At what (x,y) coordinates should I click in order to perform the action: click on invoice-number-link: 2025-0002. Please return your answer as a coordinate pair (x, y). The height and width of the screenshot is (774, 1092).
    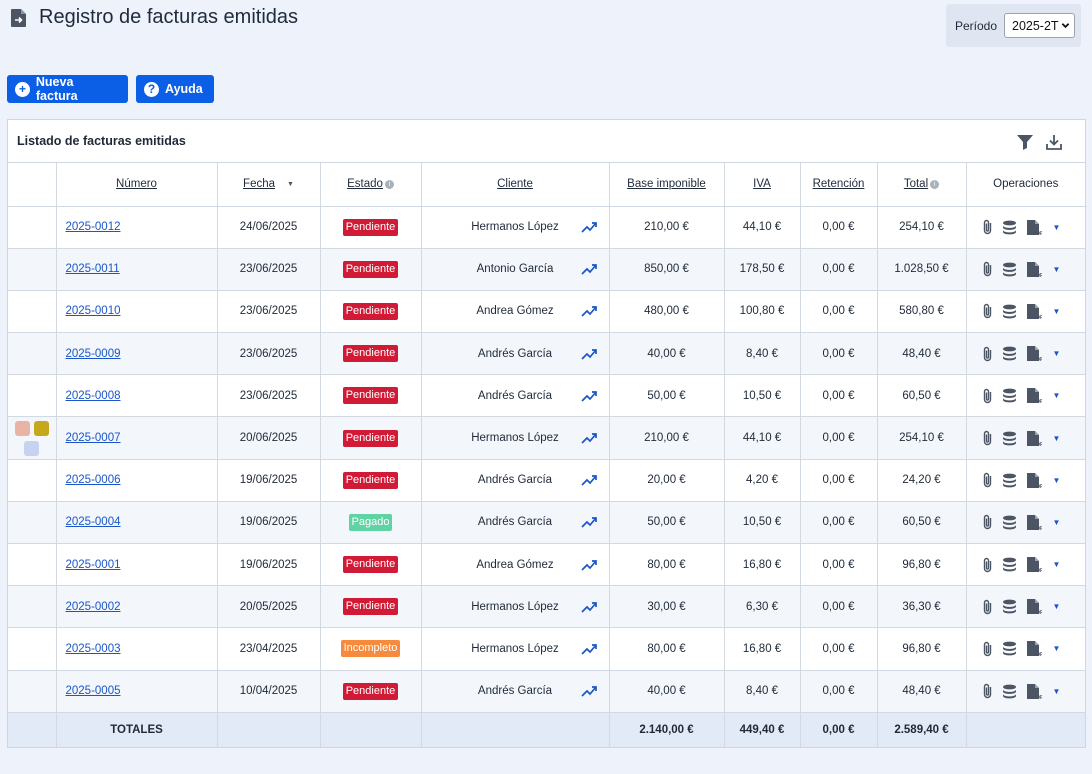
    Looking at the image, I should click on (93, 607).